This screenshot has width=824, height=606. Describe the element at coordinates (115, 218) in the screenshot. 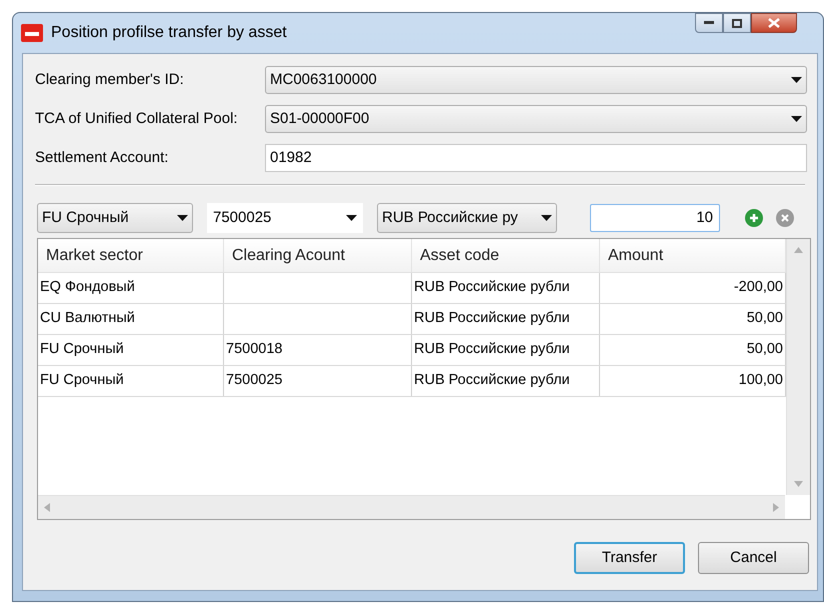

I see `dropdown-field: FU Срочный` at that location.